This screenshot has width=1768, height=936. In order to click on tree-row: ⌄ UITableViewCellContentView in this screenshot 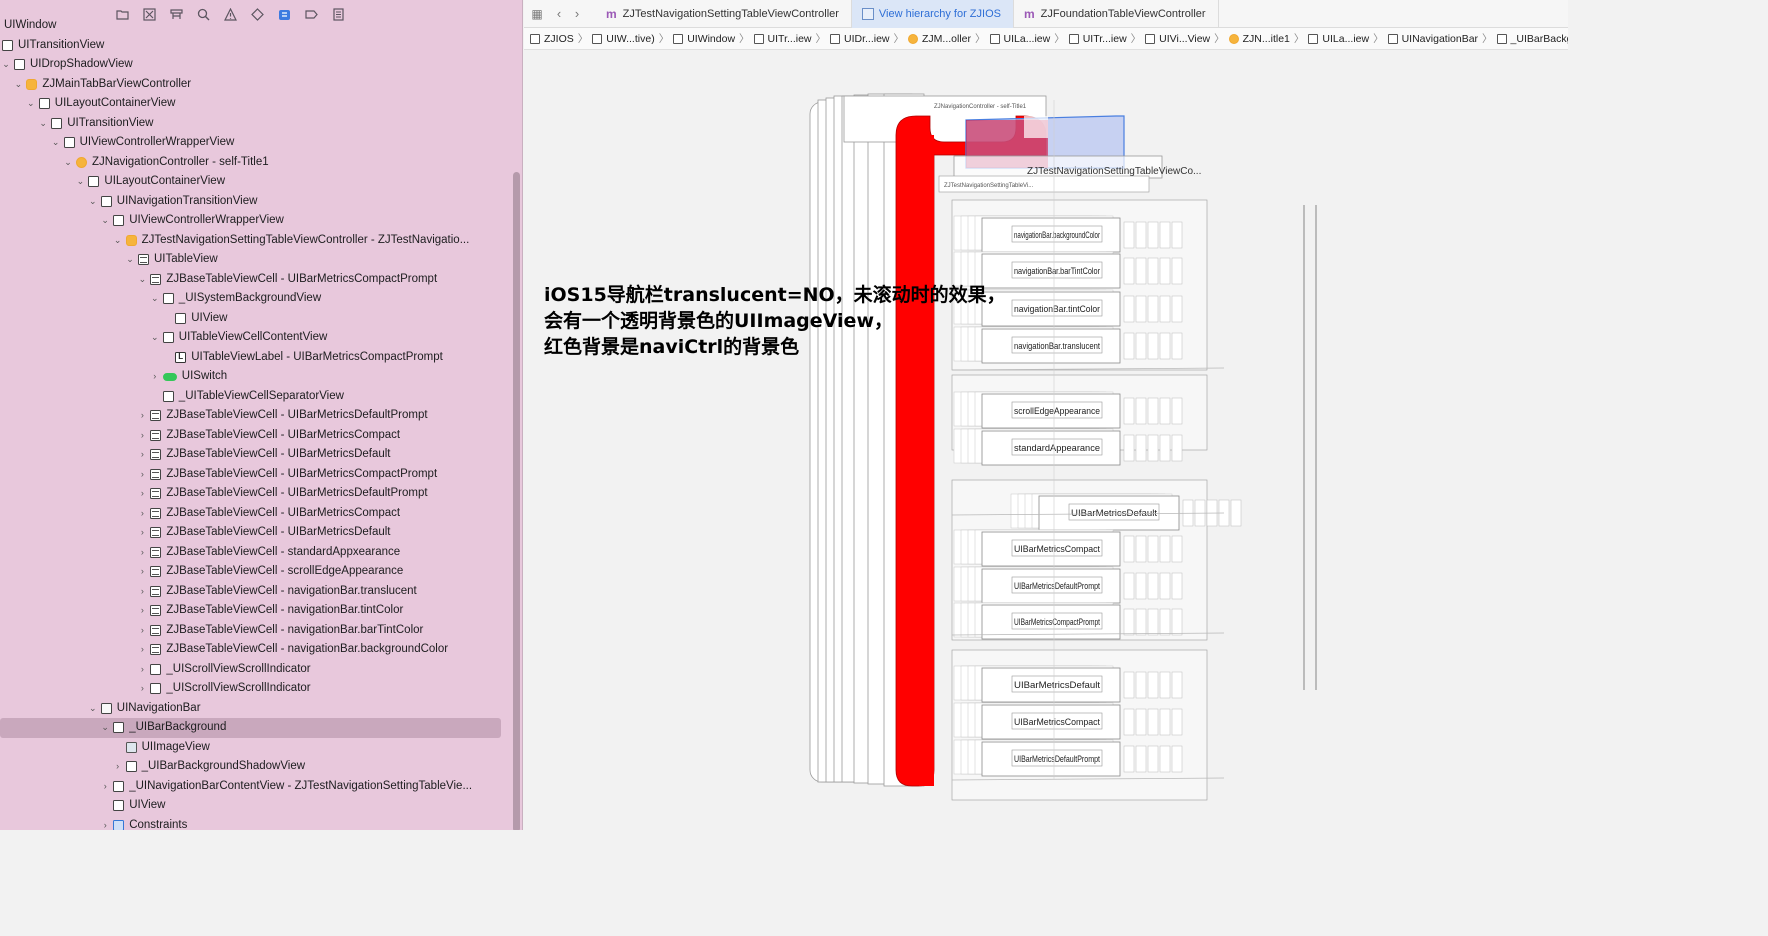, I will do `click(261, 338)`.